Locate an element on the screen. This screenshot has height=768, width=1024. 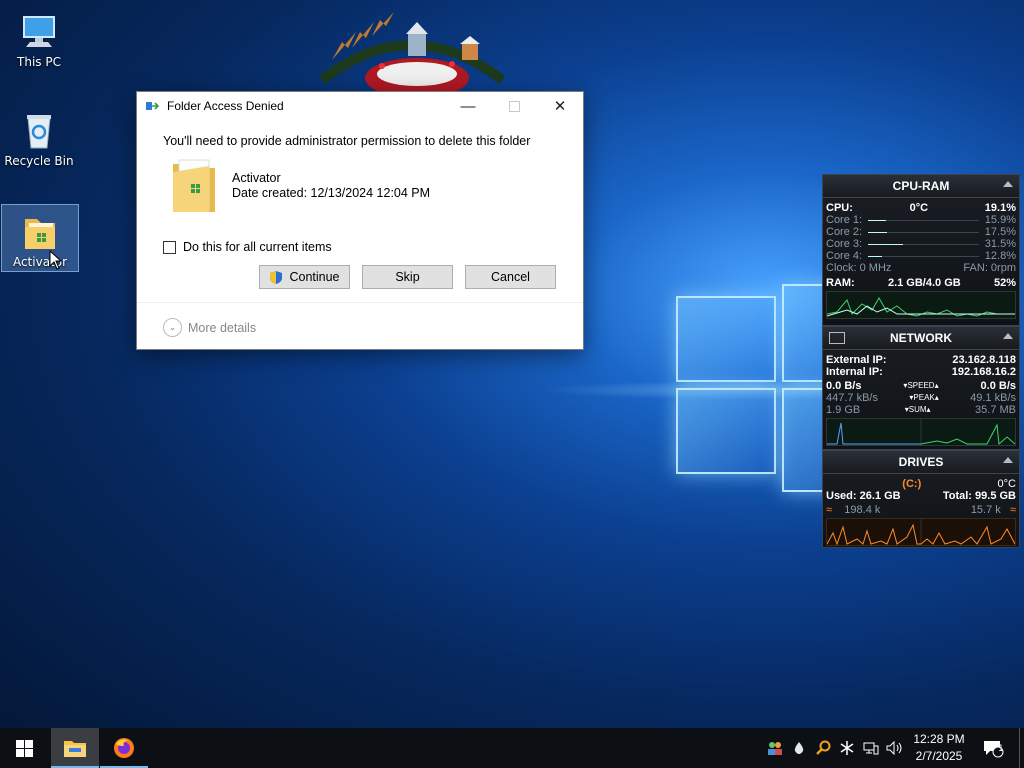
upload-speed: 0.0 B/s is located at coordinates (998, 386).